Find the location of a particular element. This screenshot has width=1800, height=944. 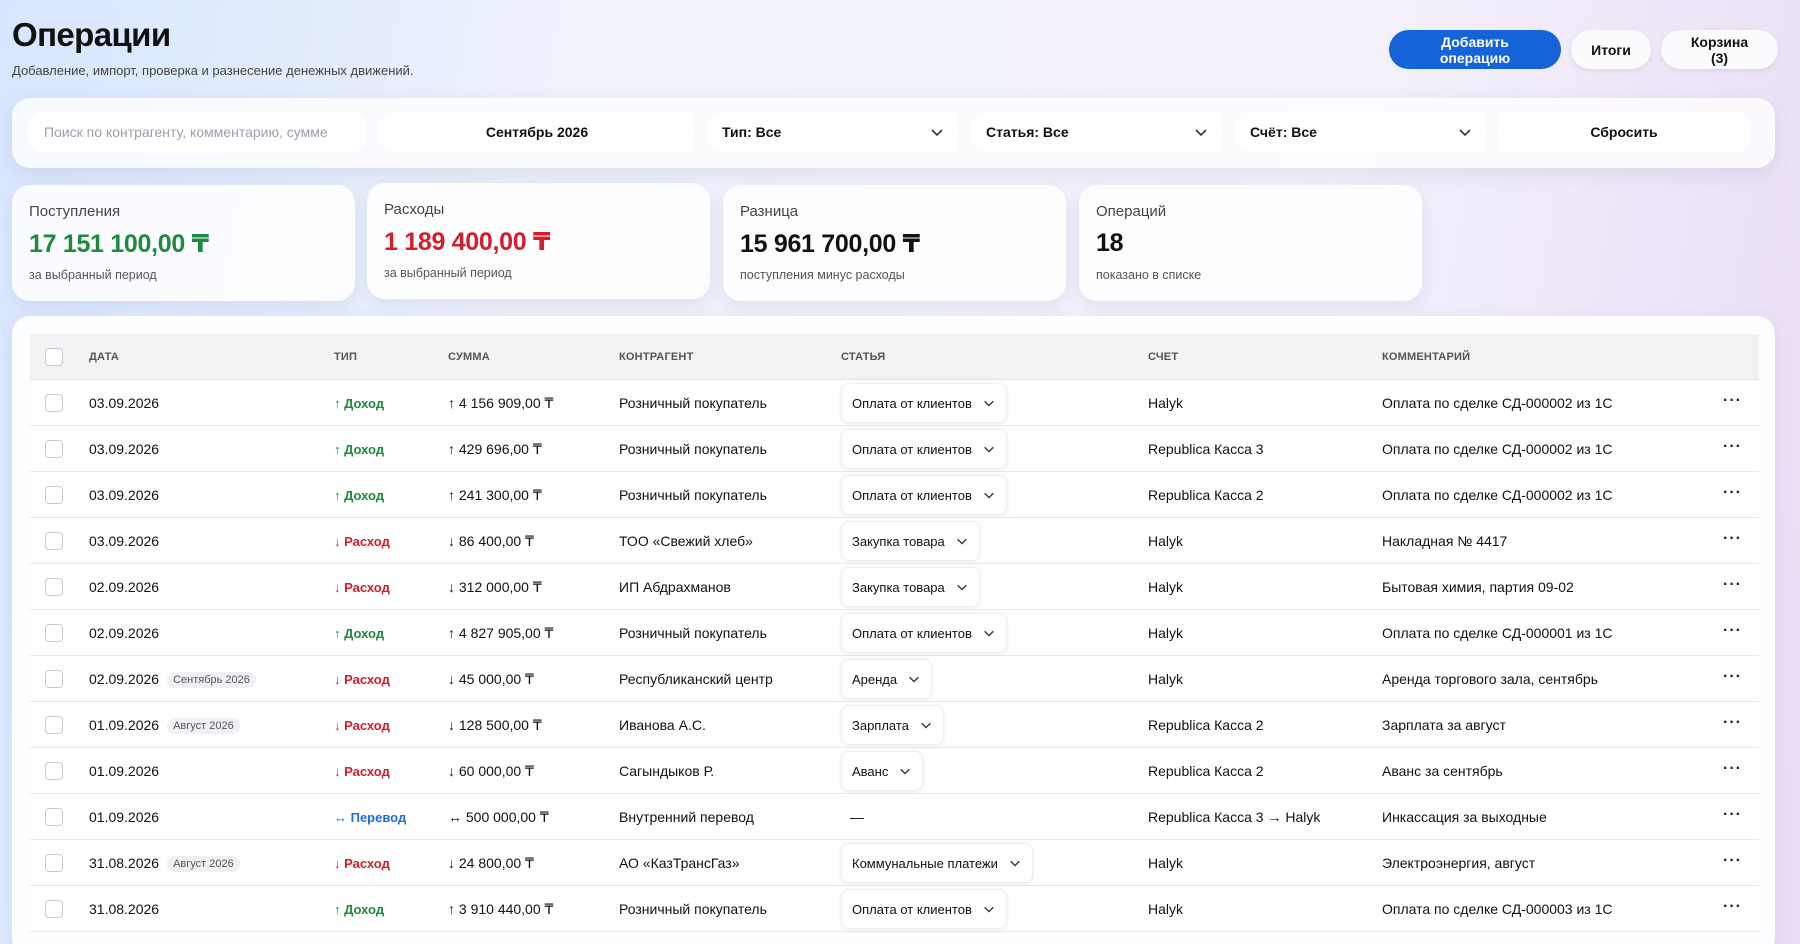

column-header-counterparty: КОНТРАГЕНТ is located at coordinates (656, 357).